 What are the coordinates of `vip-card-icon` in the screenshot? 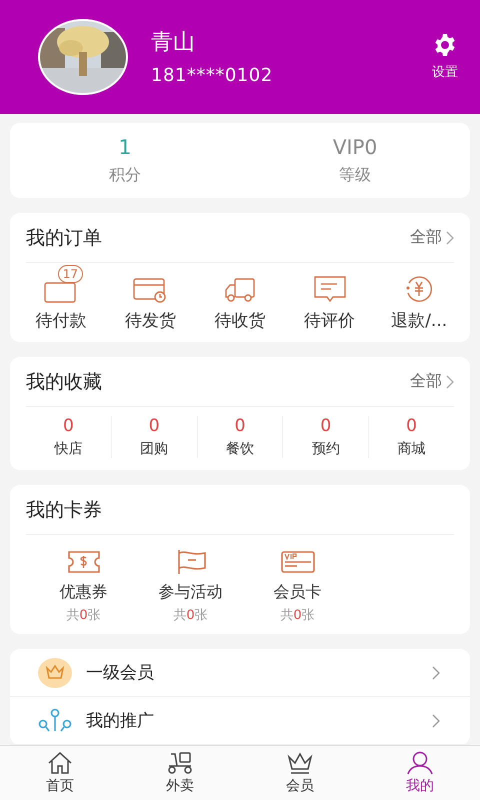 It's located at (297, 562).